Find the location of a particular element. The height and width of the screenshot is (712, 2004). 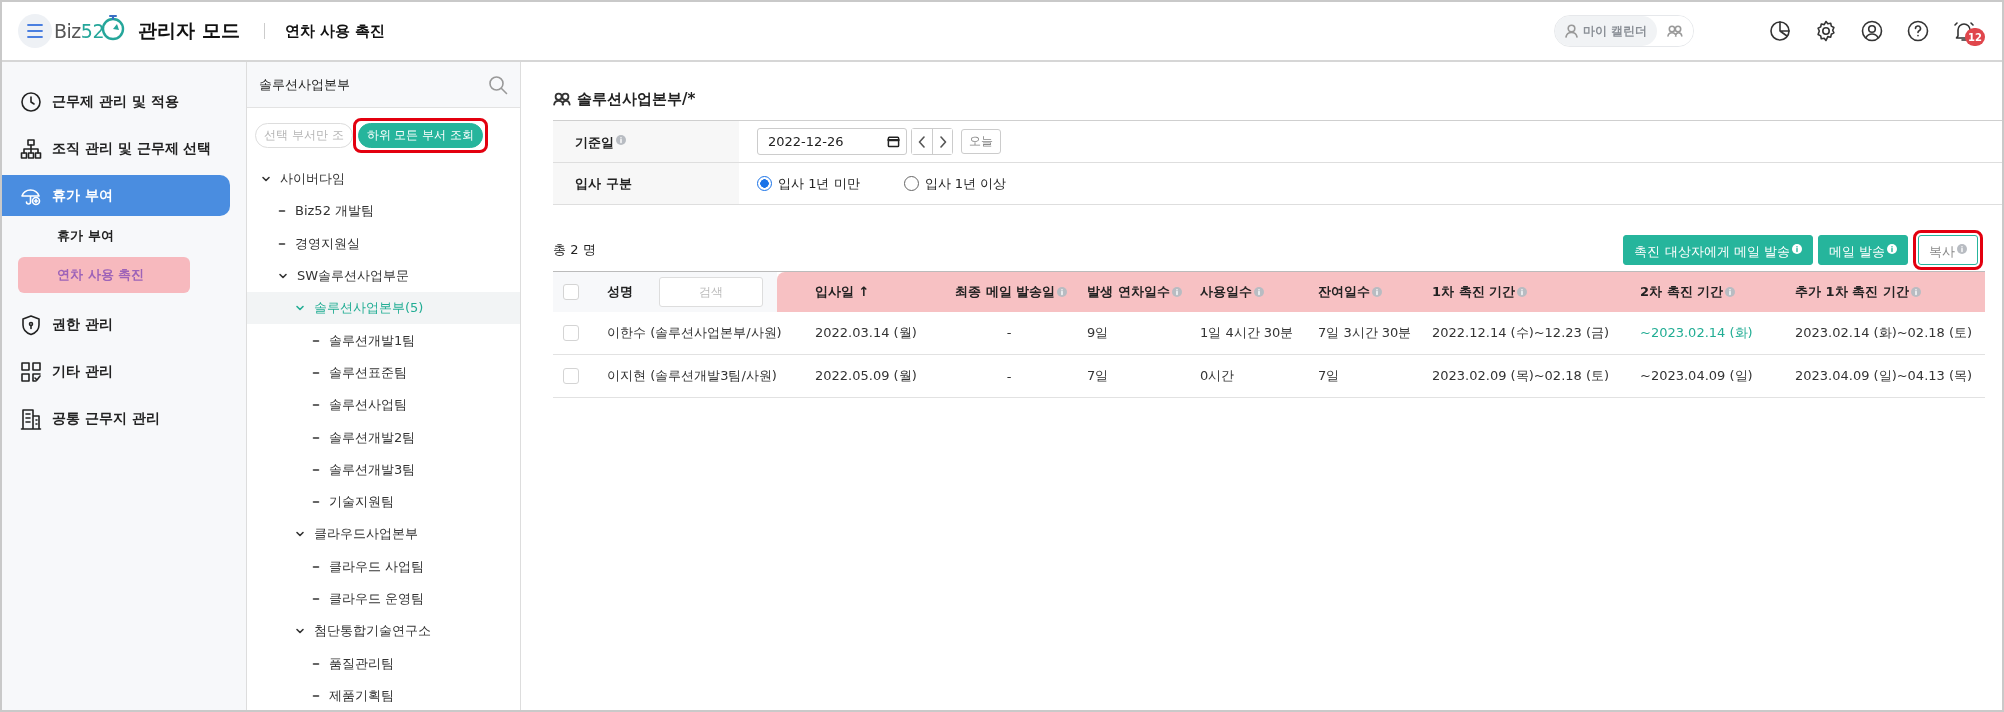

table-cell: 이지현 (솔루션개발3팀/사원) is located at coordinates (692, 375).